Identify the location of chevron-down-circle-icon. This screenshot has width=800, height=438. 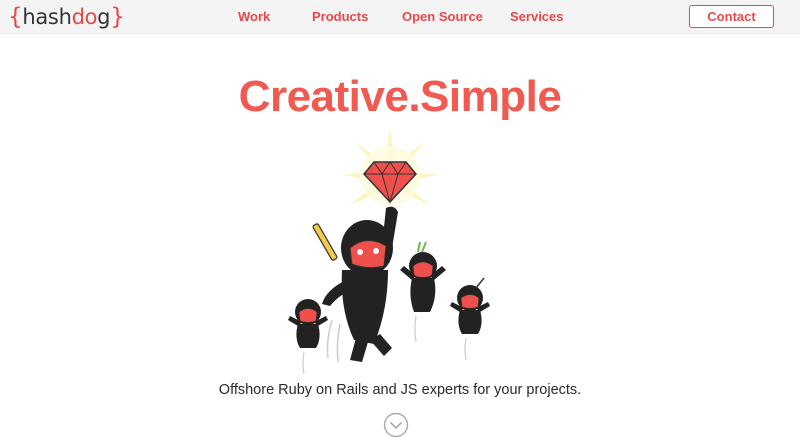
(396, 425).